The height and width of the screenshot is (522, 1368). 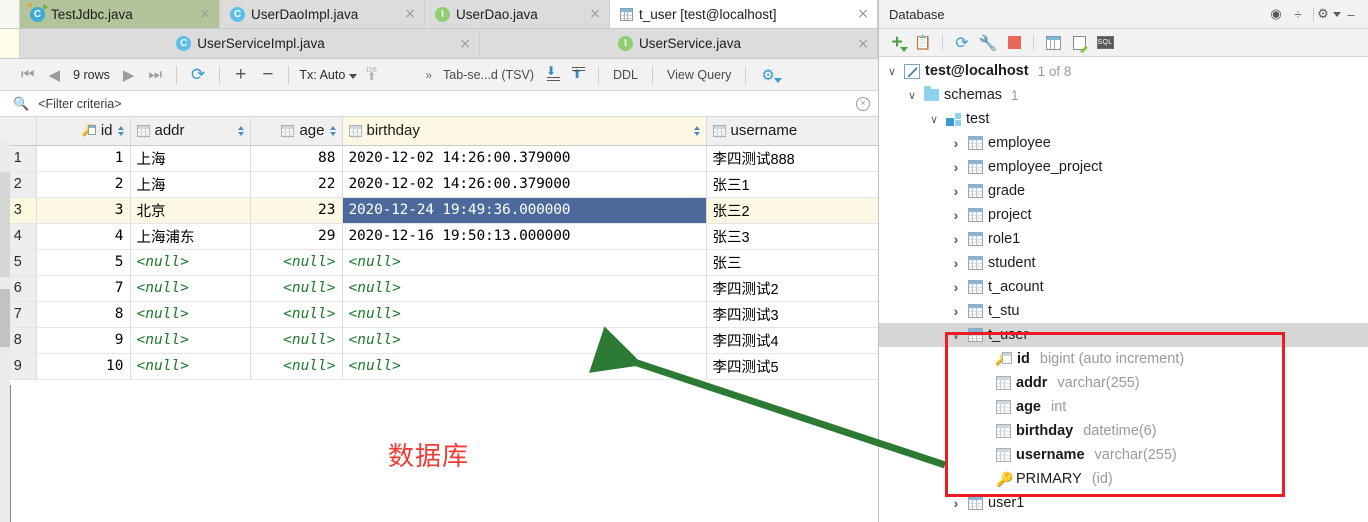 What do you see at coordinates (524, 236) in the screenshot?
I see `cell-birthday: 2020-12-16 19:50:13.000000` at bounding box center [524, 236].